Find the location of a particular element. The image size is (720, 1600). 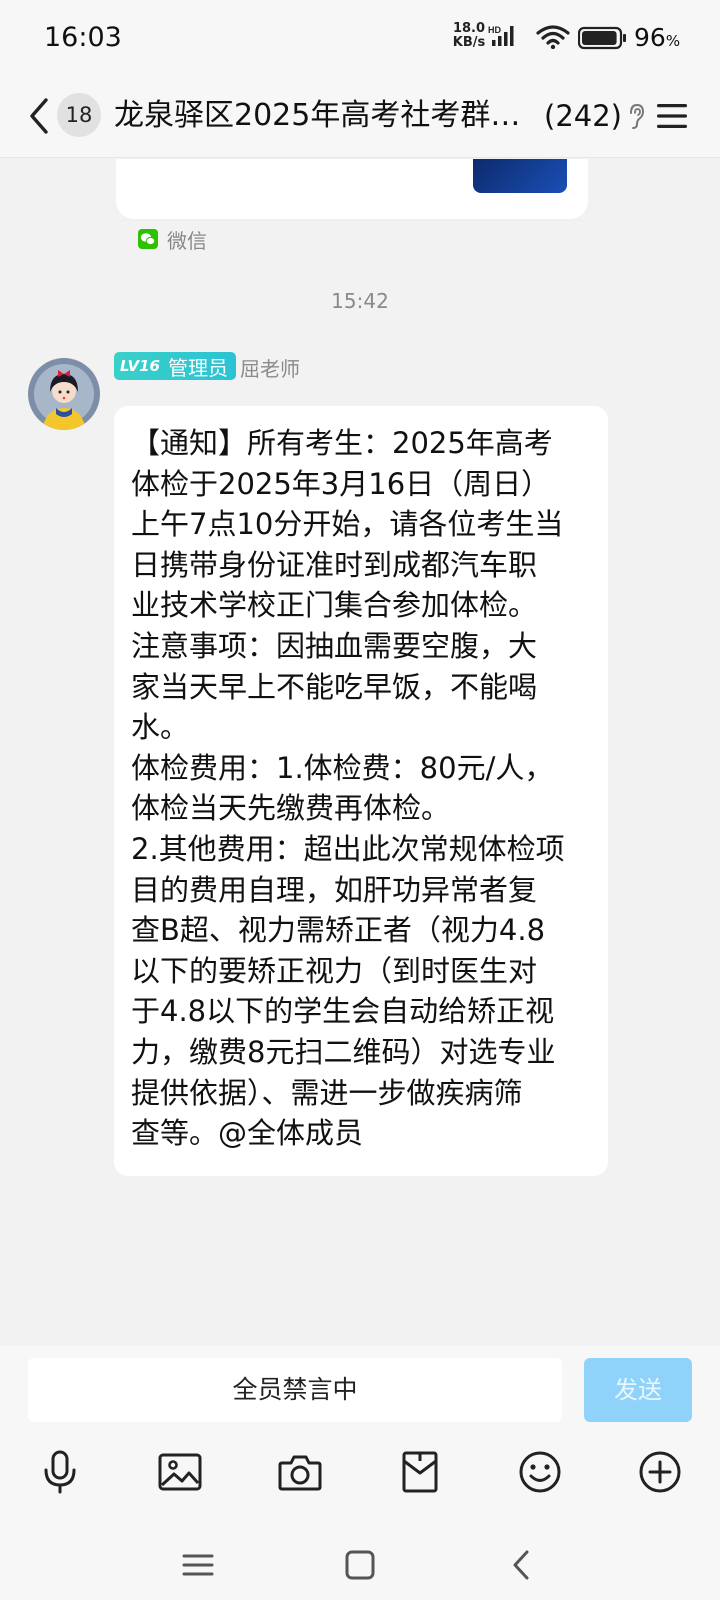

plus-icon is located at coordinates (660, 1472).